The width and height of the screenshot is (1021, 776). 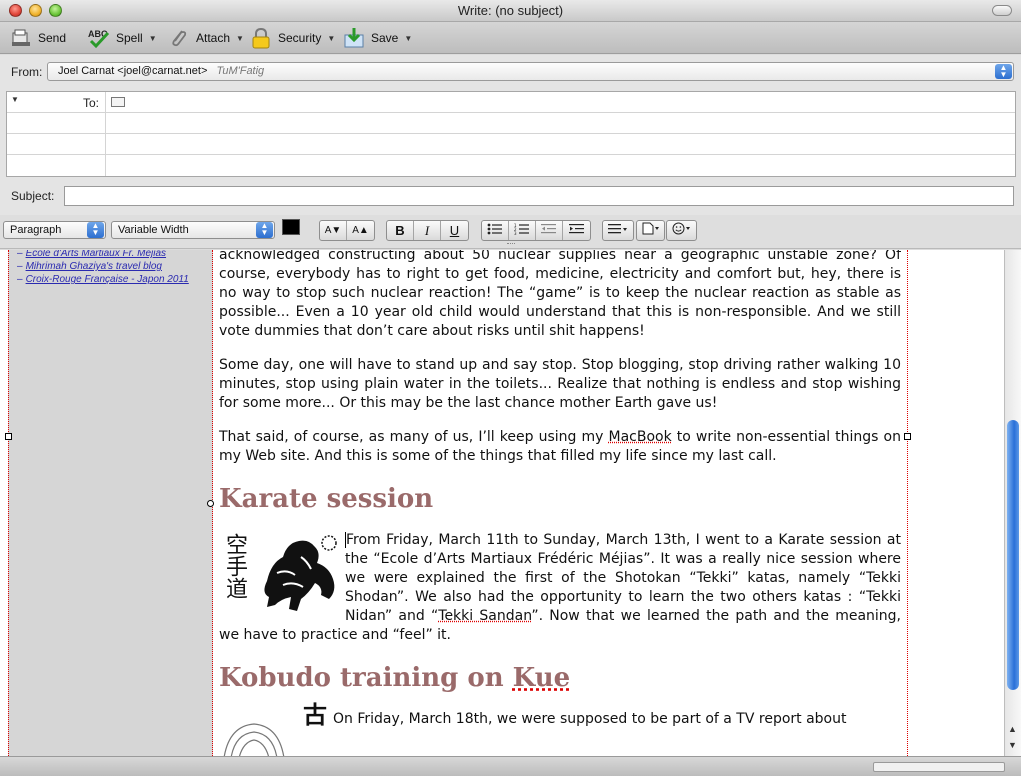 I want to click on outdent-icon, so click(x=549, y=230).